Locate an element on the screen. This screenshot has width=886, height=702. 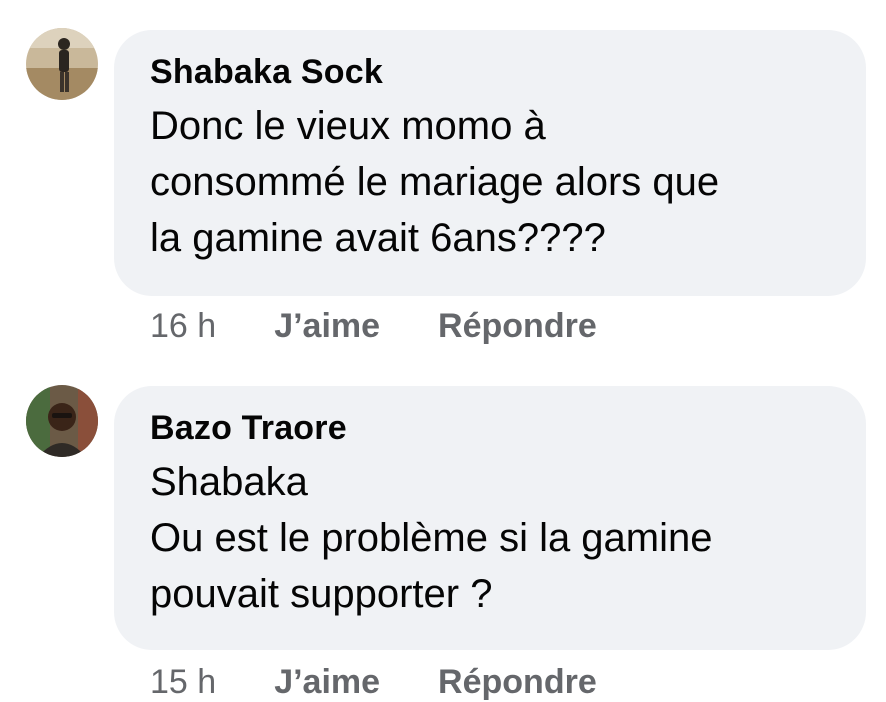
comment-text-line: Donc le vieux momo à is located at coordinates (348, 126).